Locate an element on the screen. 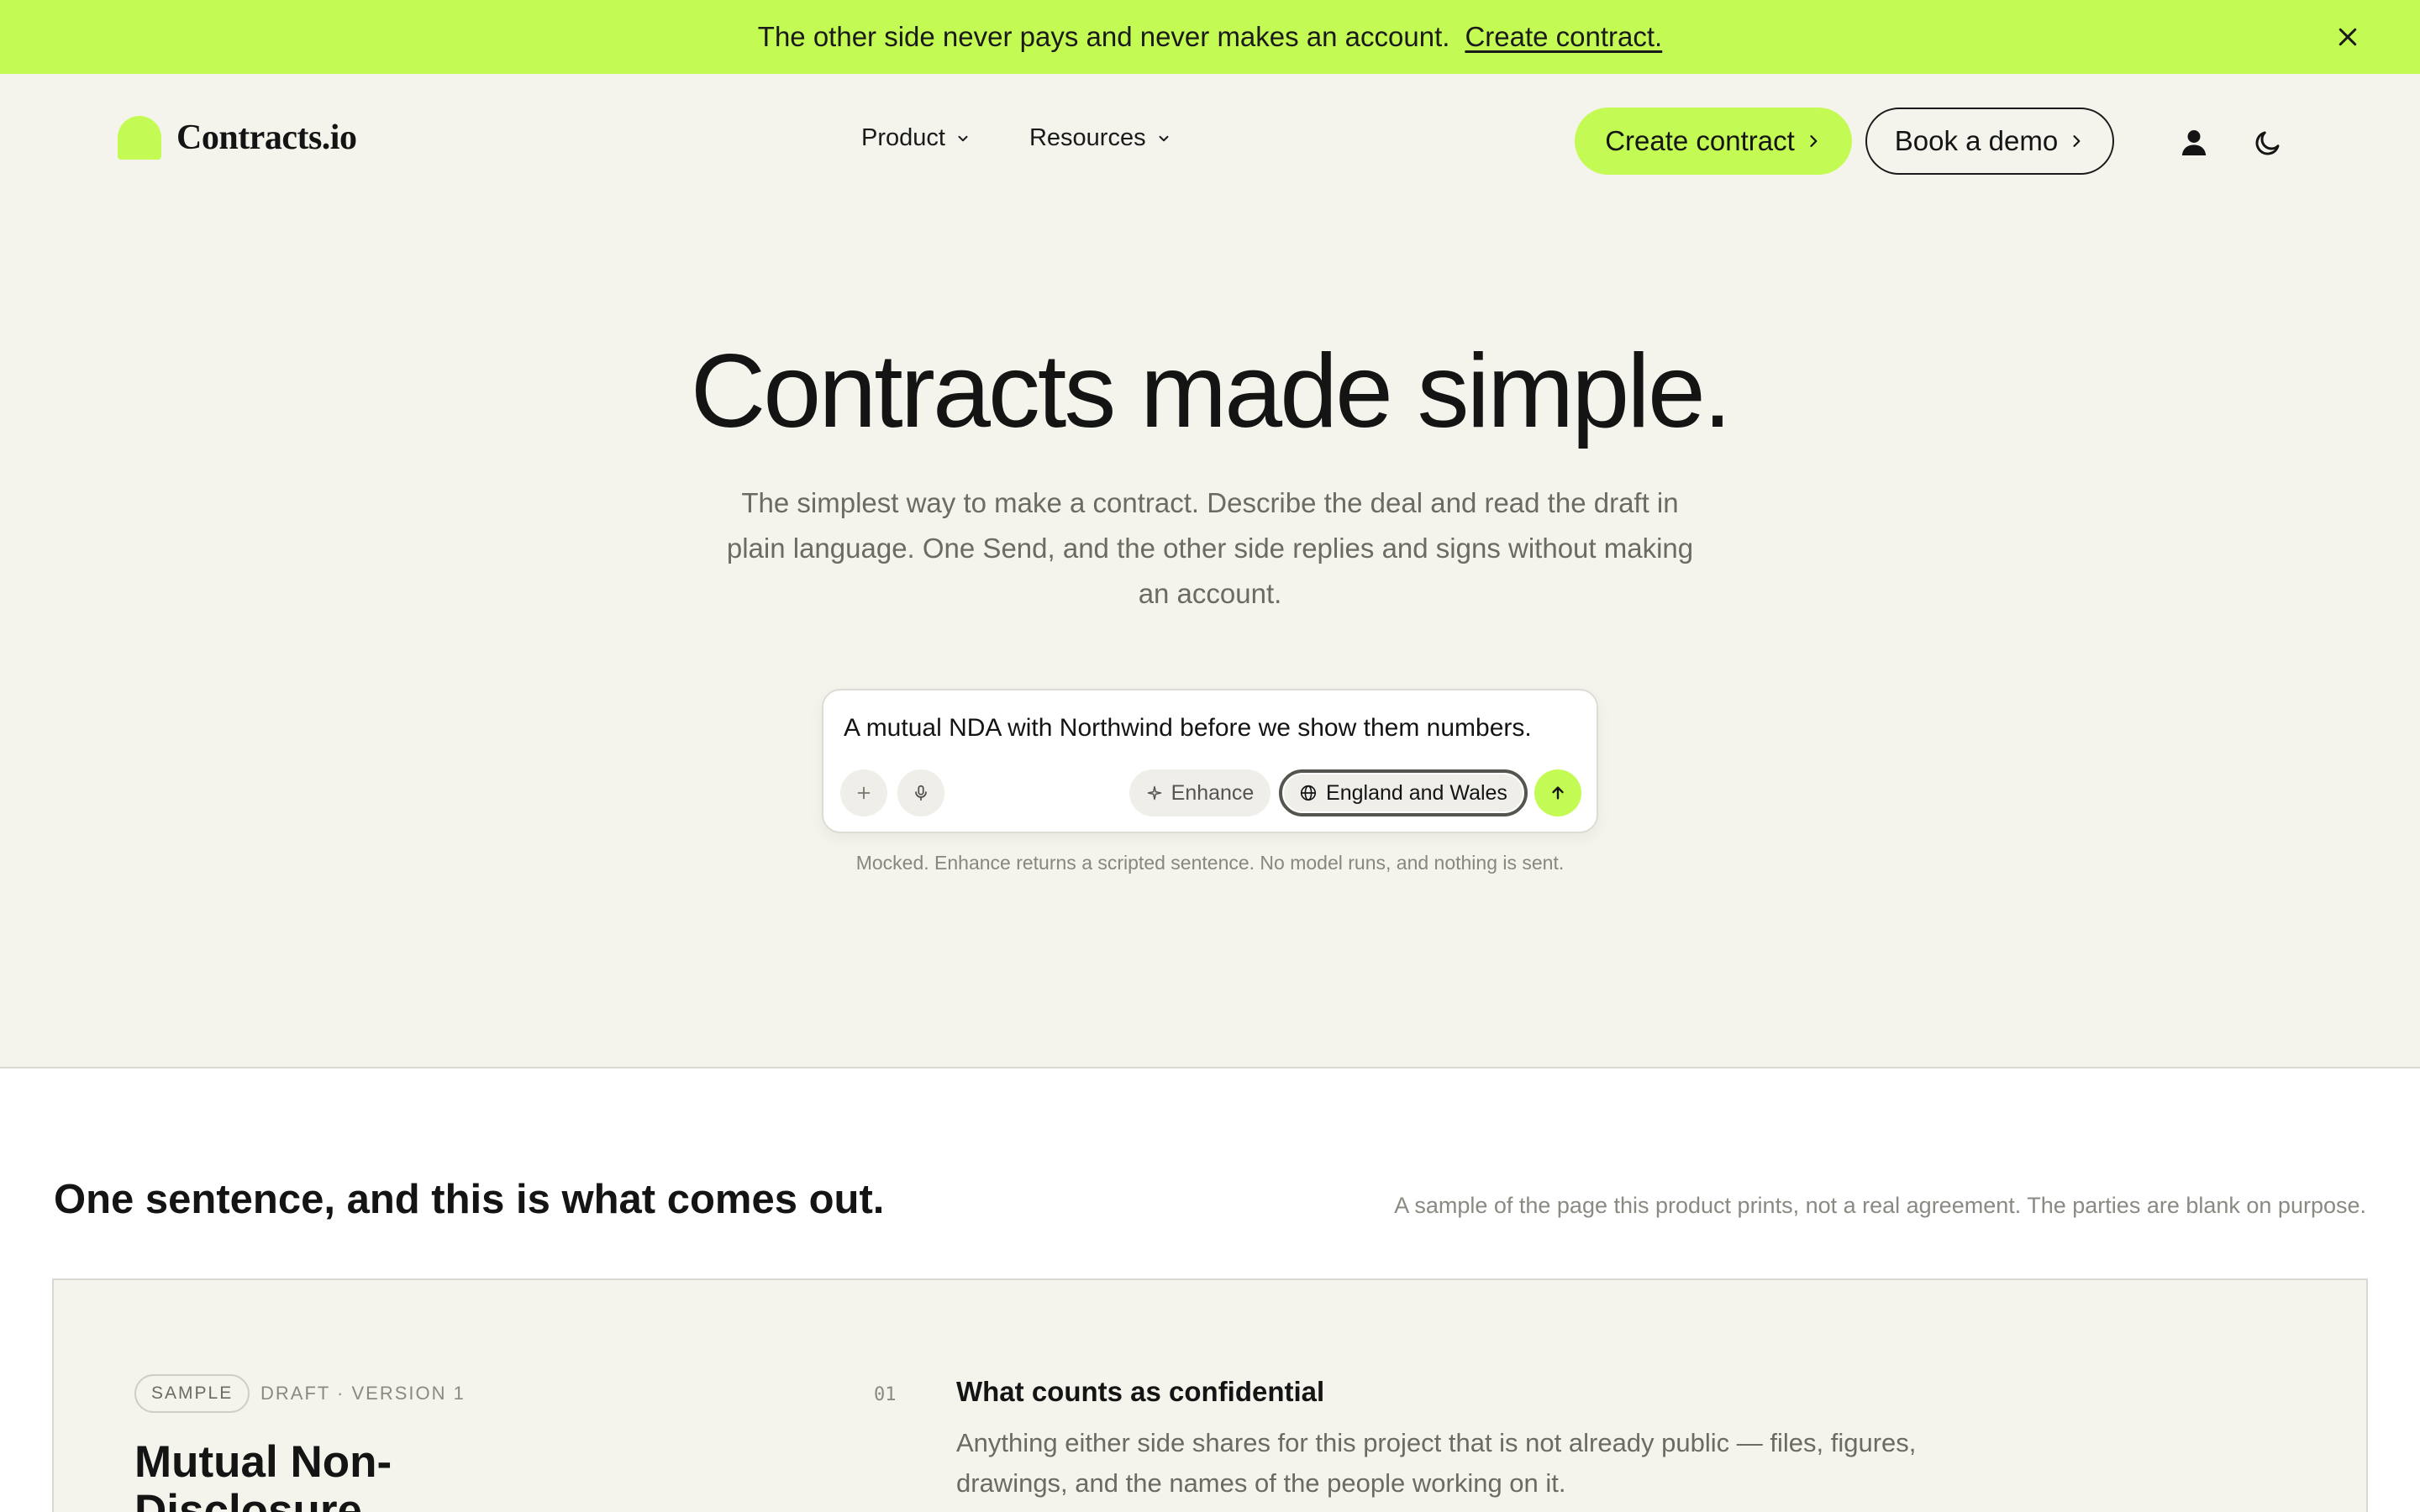  microphone-icon is located at coordinates (921, 793).